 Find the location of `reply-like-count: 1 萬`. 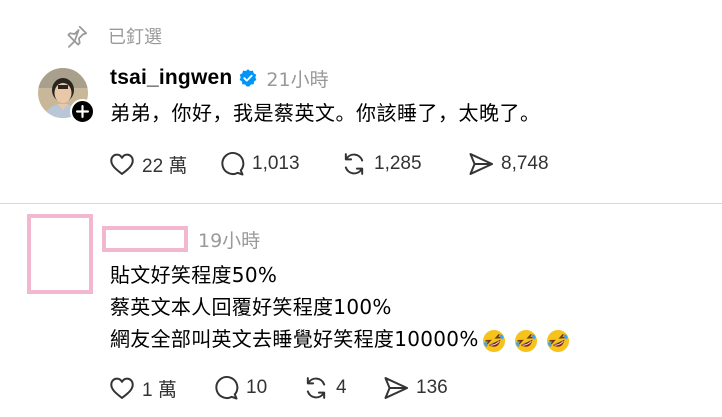

reply-like-count: 1 萬 is located at coordinates (159, 390).